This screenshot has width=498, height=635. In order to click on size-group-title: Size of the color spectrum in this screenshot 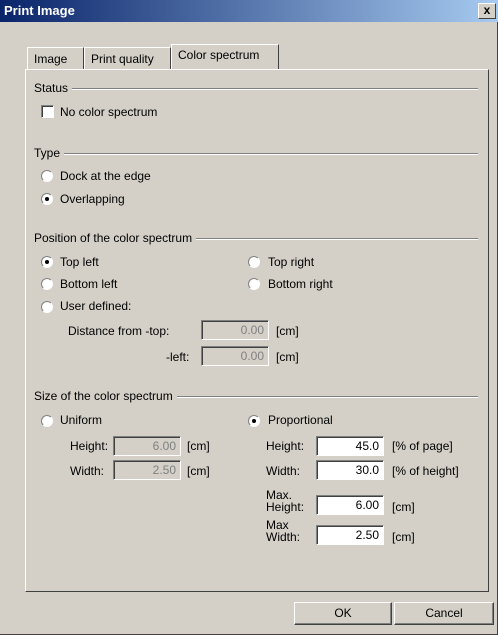, I will do `click(105, 396)`.